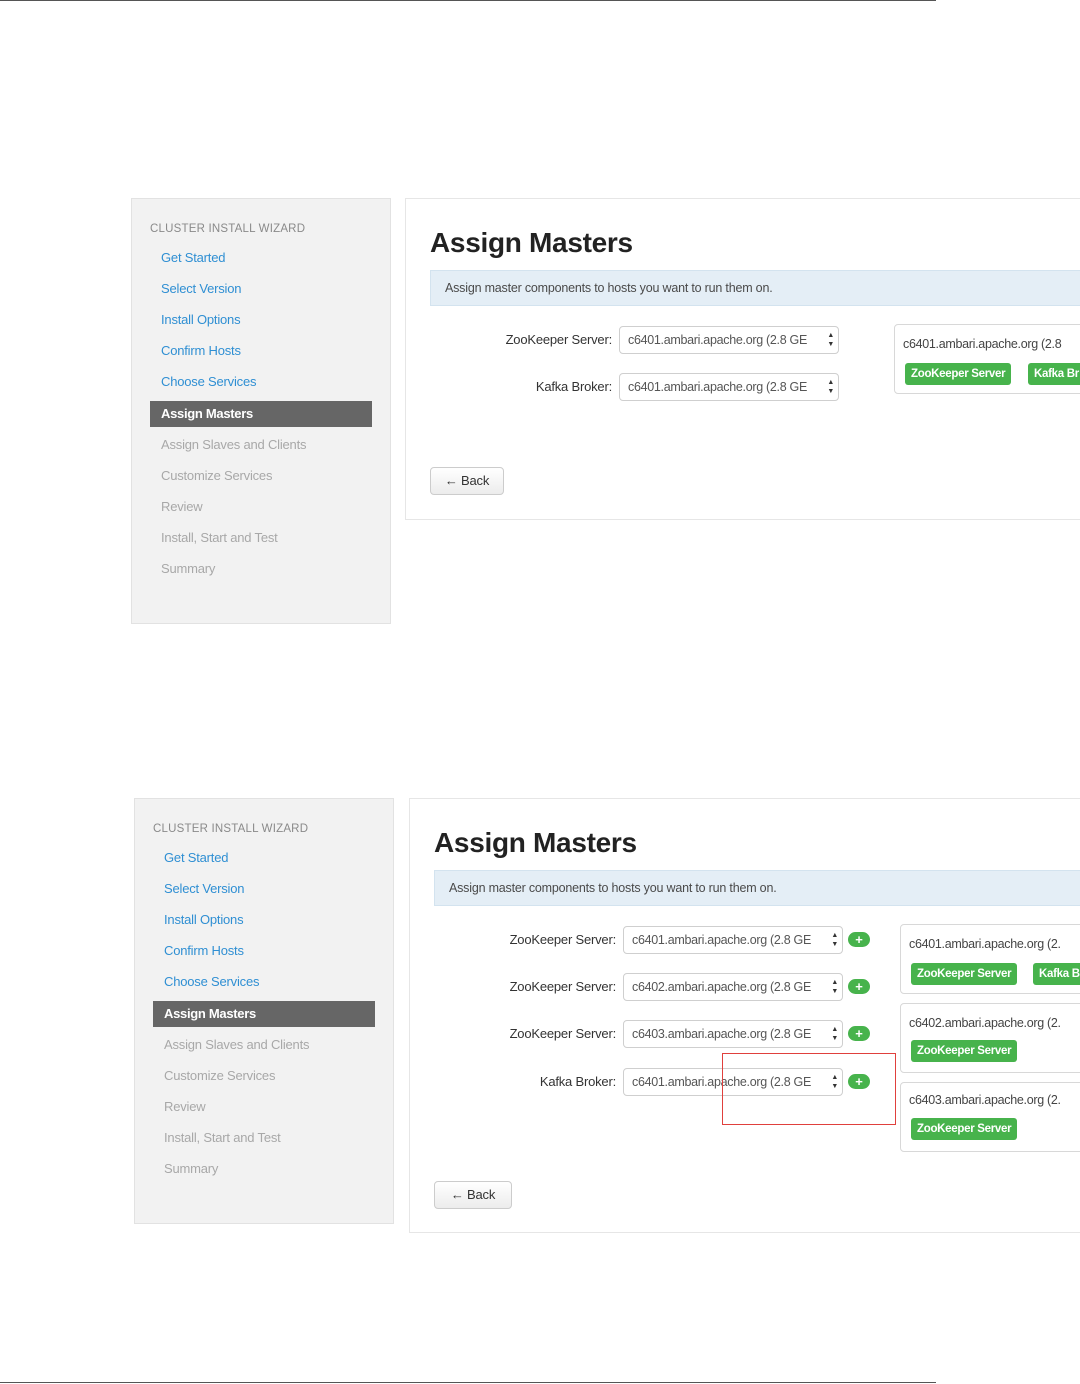 The image size is (1080, 1384). I want to click on host-name: c6401.ambari.apache.org (2., so click(985, 944).